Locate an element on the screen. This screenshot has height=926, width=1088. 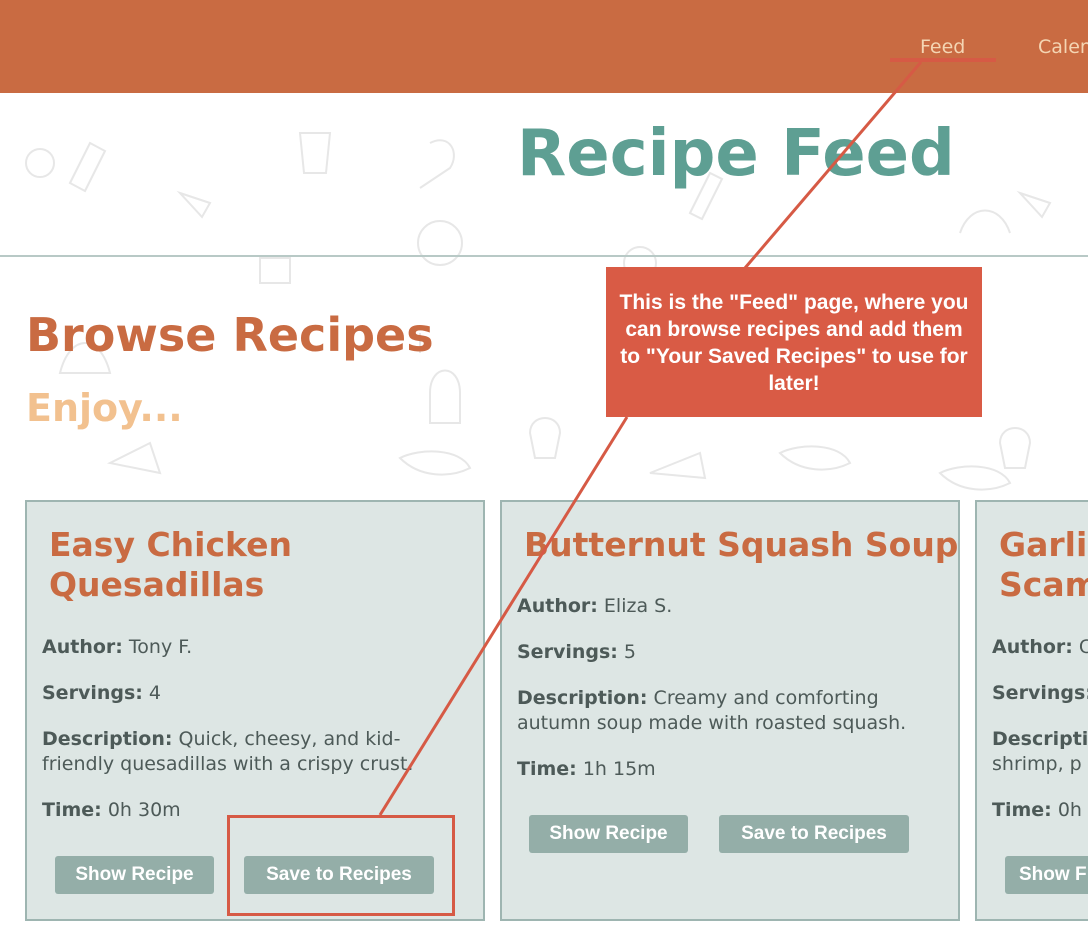
author-value: Tony F. is located at coordinates (160, 647).